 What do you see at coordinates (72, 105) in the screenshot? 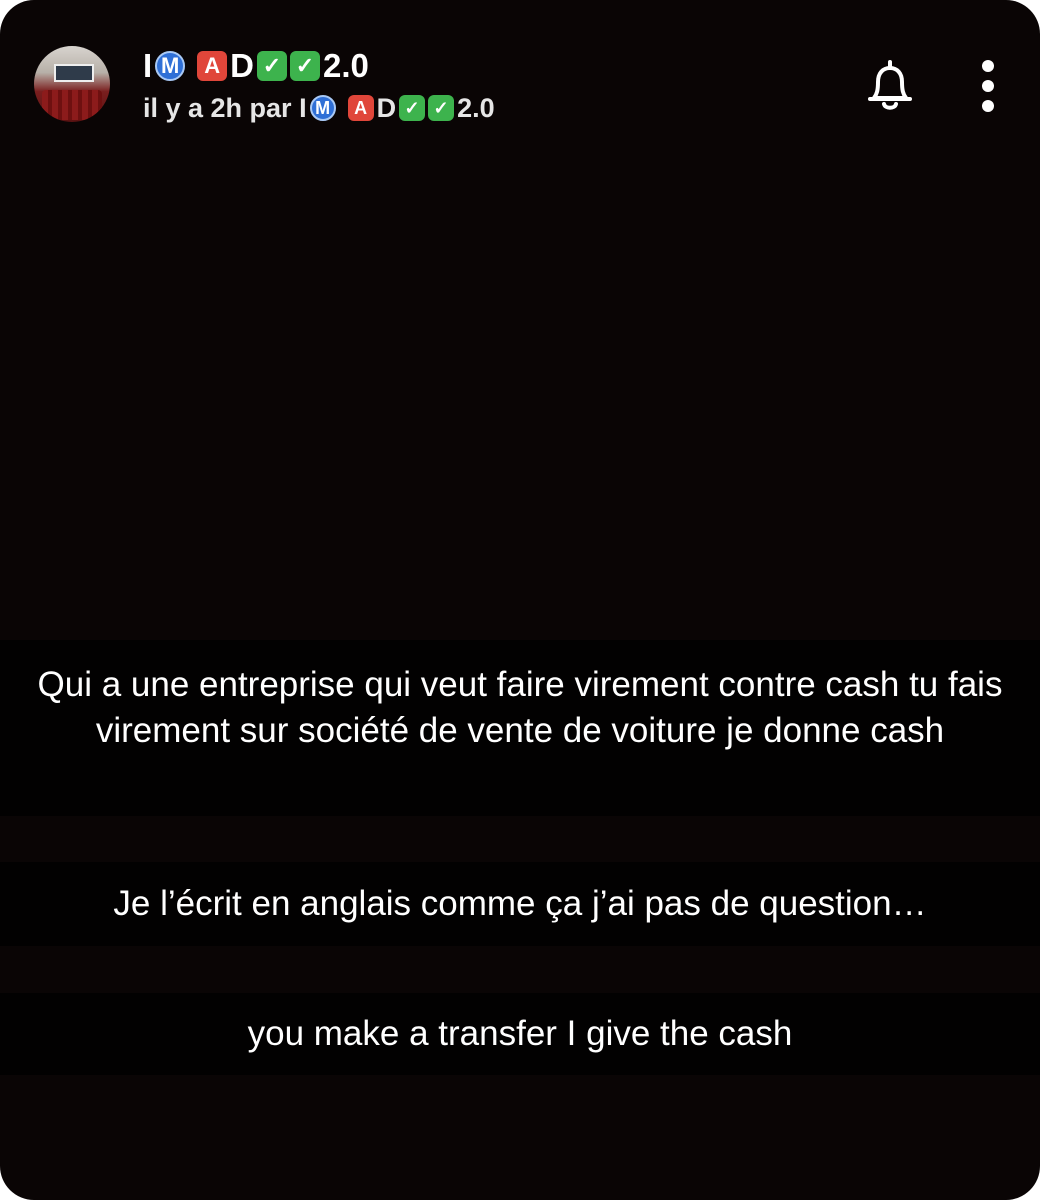
I see `avatar-rug-detail` at bounding box center [72, 105].